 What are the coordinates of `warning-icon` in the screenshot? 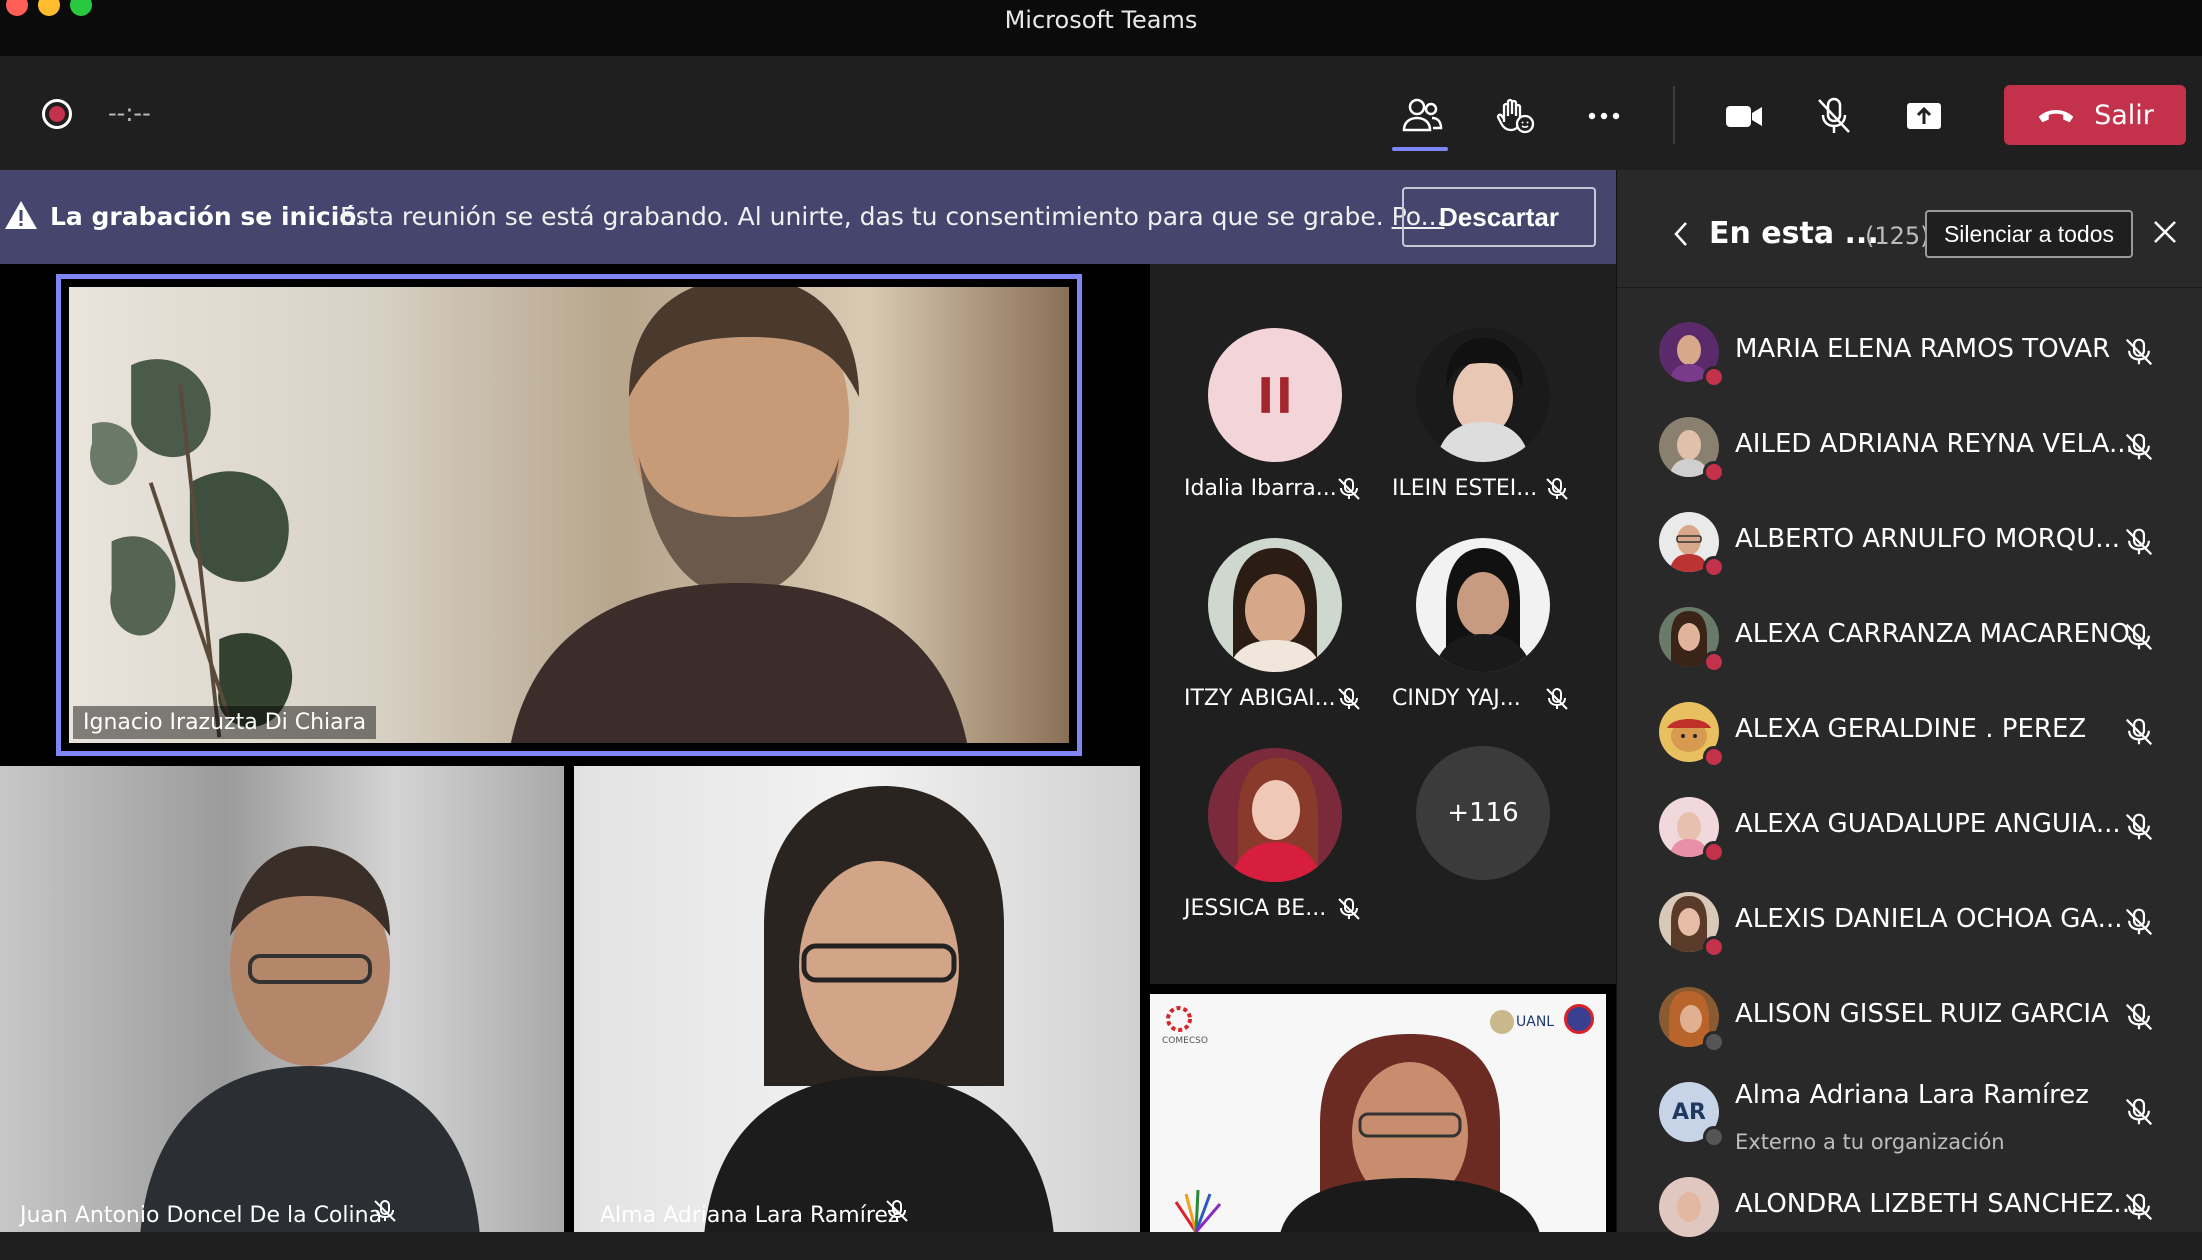 It's located at (21, 215).